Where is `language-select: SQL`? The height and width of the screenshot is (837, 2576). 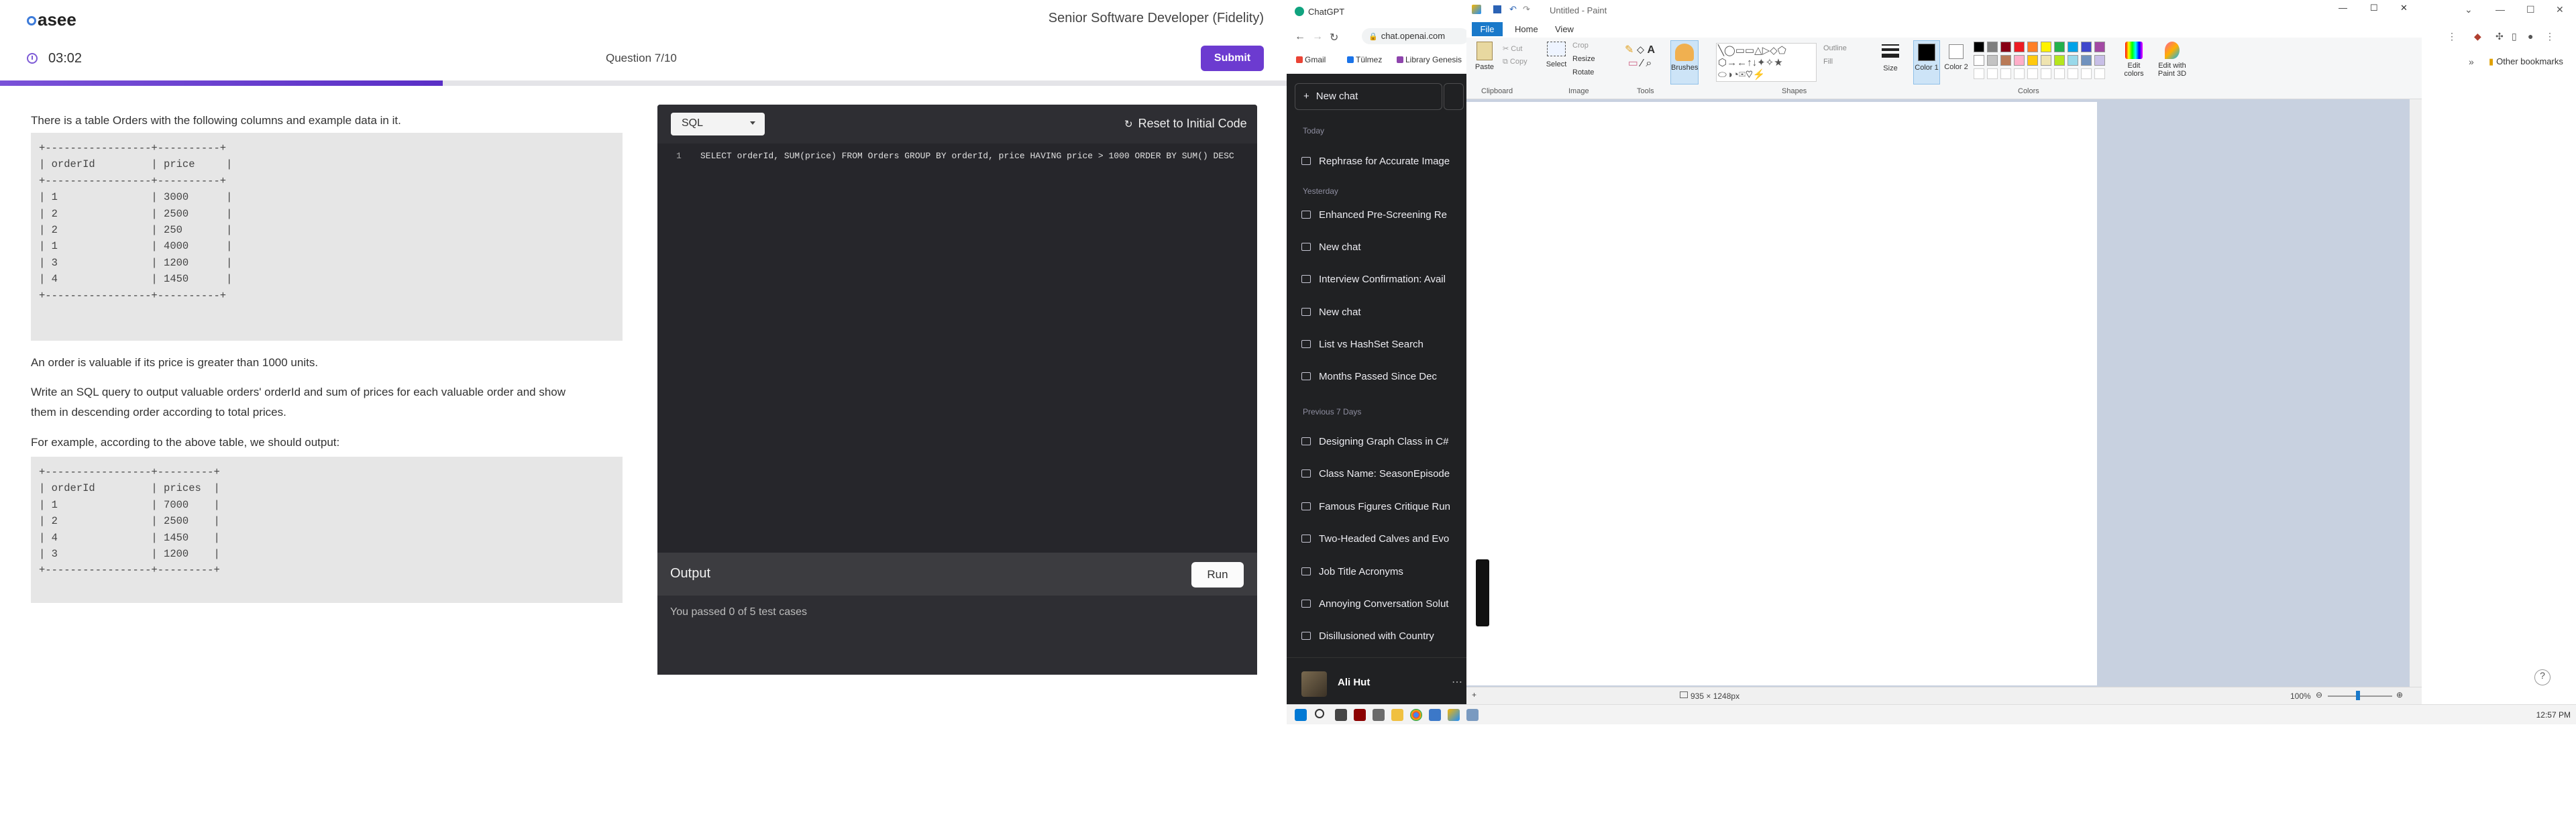 language-select: SQL is located at coordinates (718, 124).